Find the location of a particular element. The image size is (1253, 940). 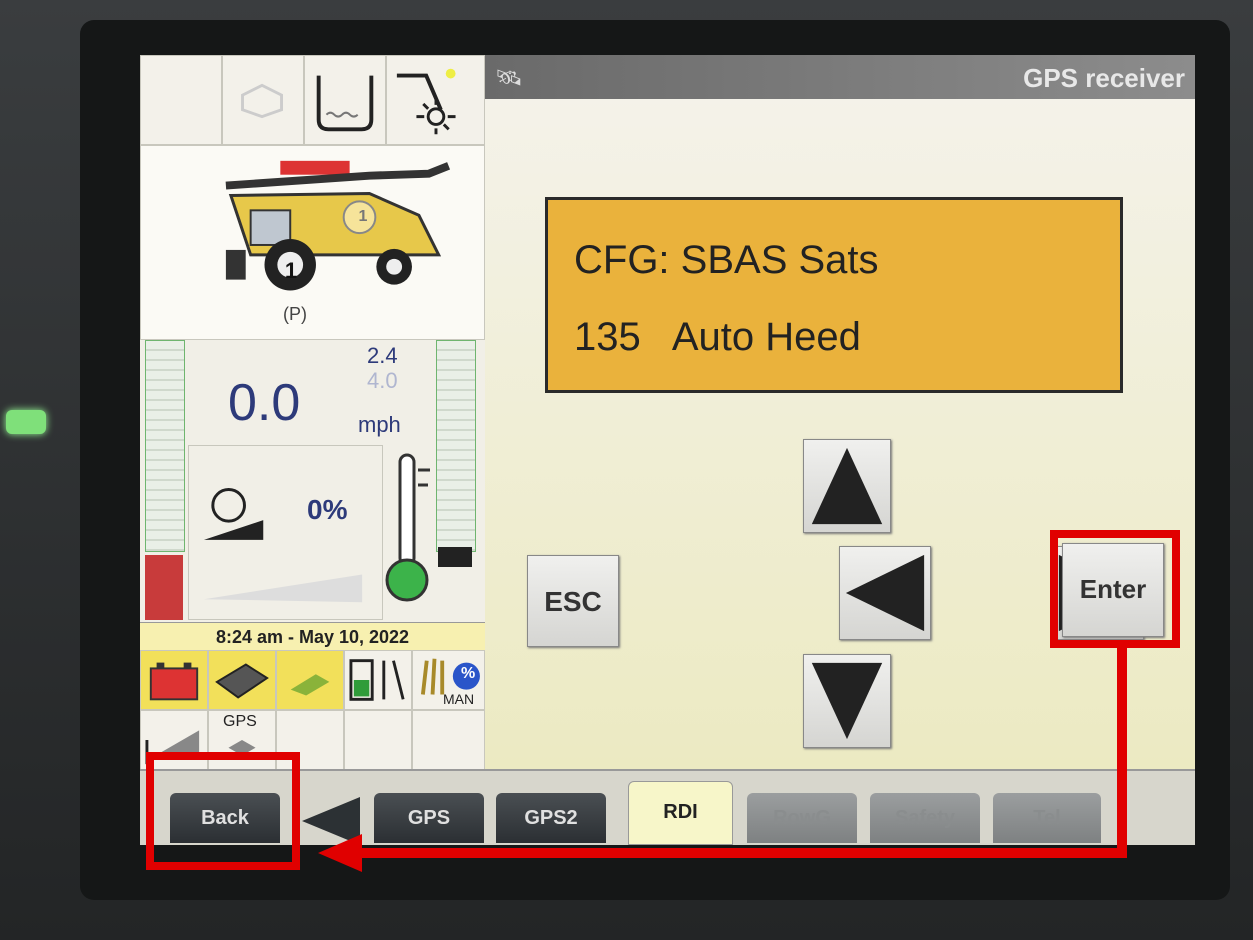

speed-set-value: 4.0 is located at coordinates (382, 380).